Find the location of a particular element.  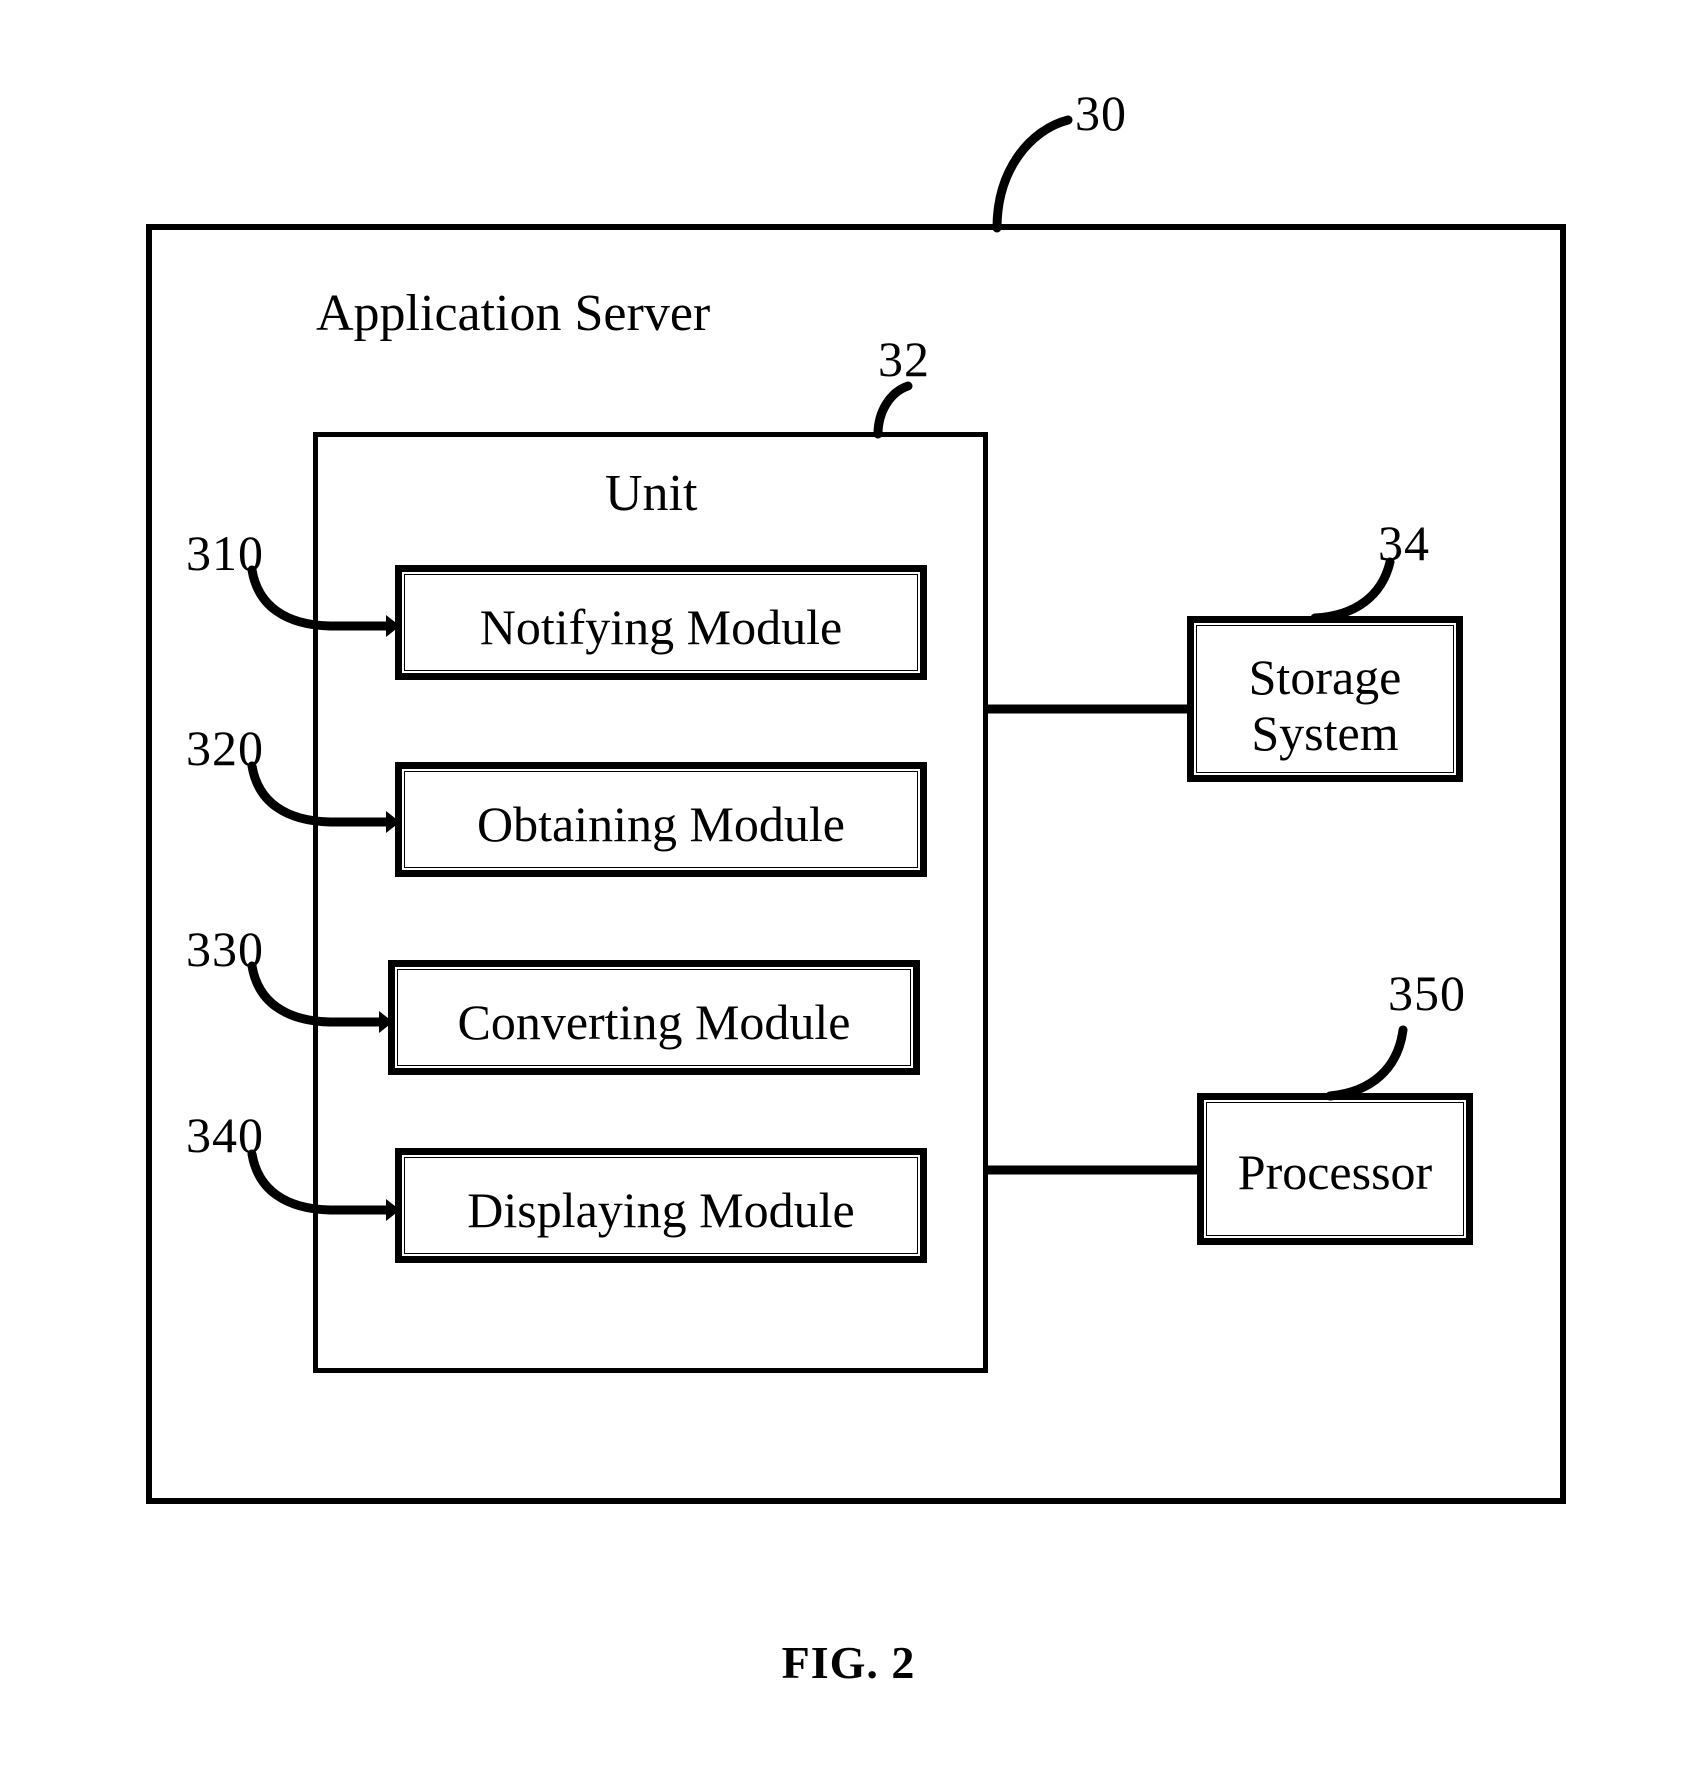

obtaining-module-box: Obtaining Module is located at coordinates (661, 819).